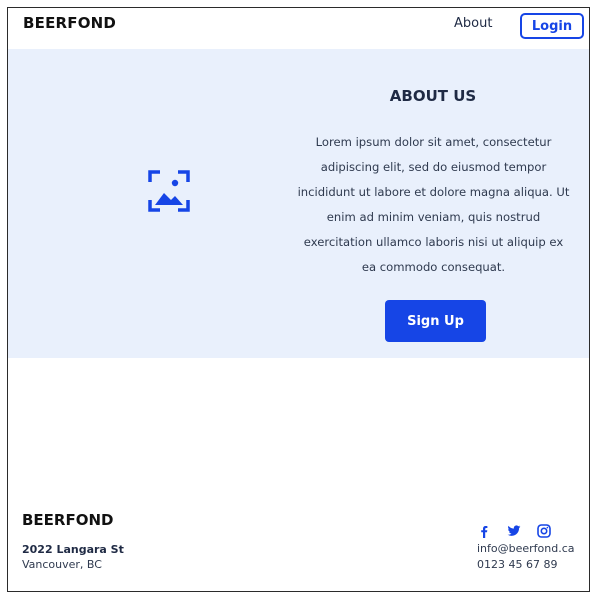  I want to click on address-street: 2022 Langara St, so click(73, 549).